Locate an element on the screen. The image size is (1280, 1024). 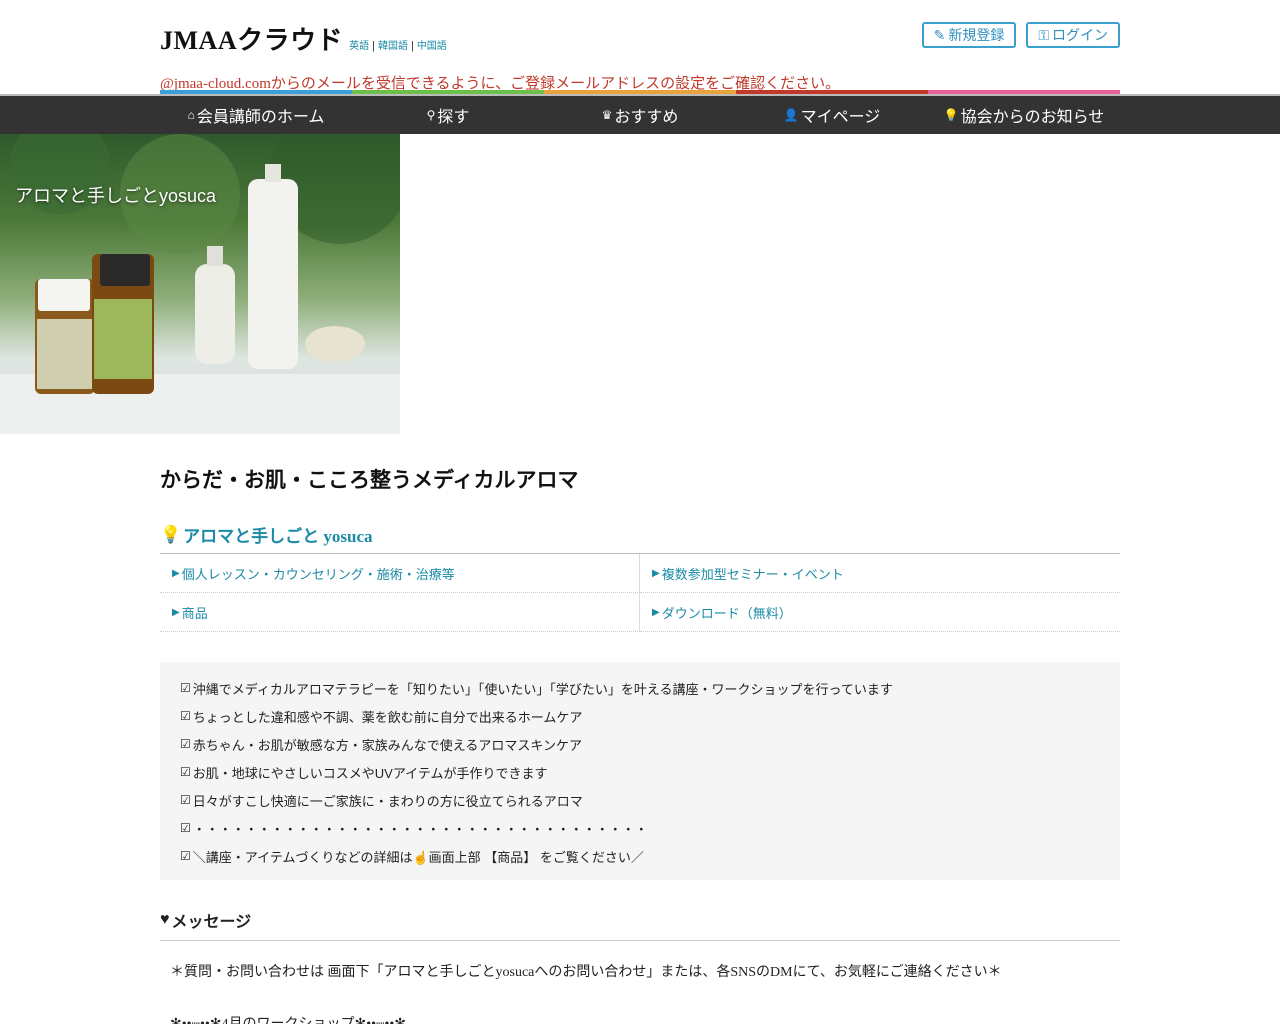
feature-text: ちょっとした違和感や不調、薬を飲む前に自分で出来るホームケア is located at coordinates (387, 717).